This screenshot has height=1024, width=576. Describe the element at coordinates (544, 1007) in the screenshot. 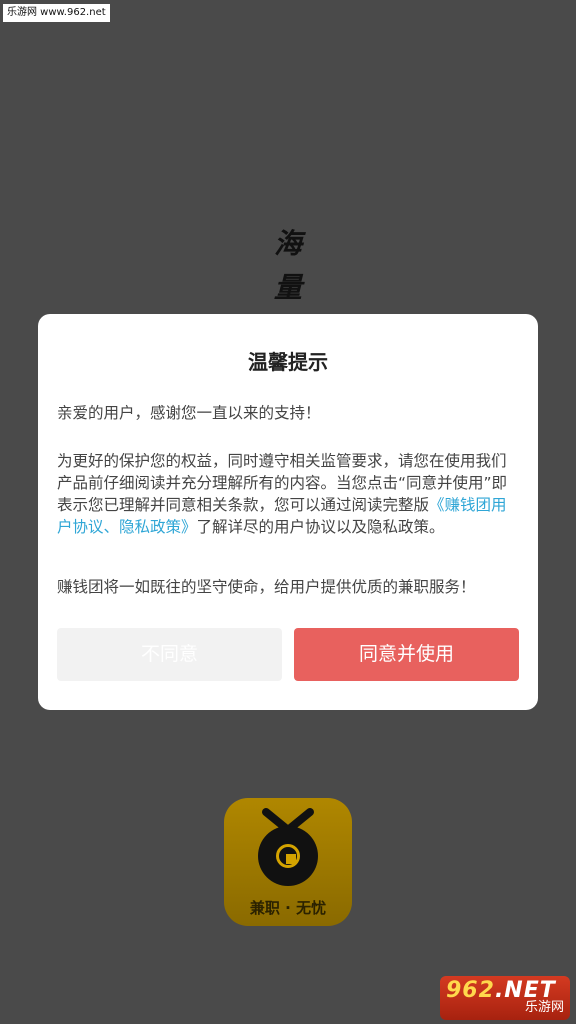

I see `watermark-sitename: 乐游网` at that location.